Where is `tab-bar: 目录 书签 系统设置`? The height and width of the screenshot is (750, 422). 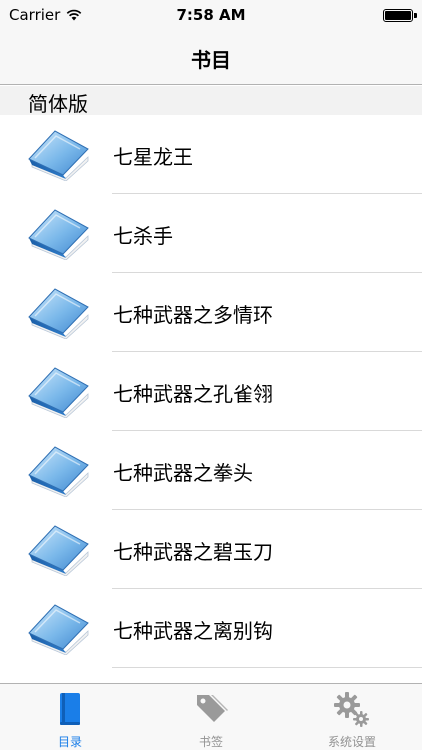
tab-bar: 目录 书签 系统设置 is located at coordinates (211, 716).